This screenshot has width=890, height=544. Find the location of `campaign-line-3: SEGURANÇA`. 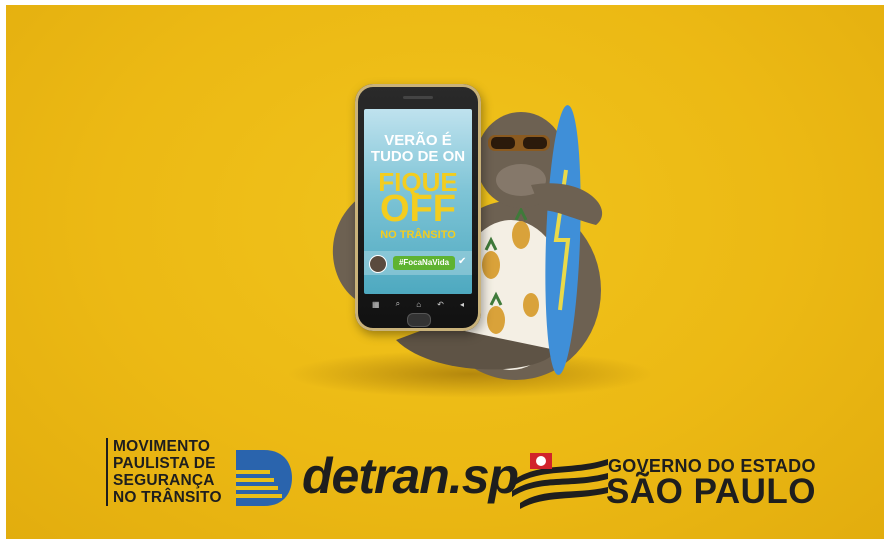

campaign-line-3: SEGURANÇA is located at coordinates (164, 480).